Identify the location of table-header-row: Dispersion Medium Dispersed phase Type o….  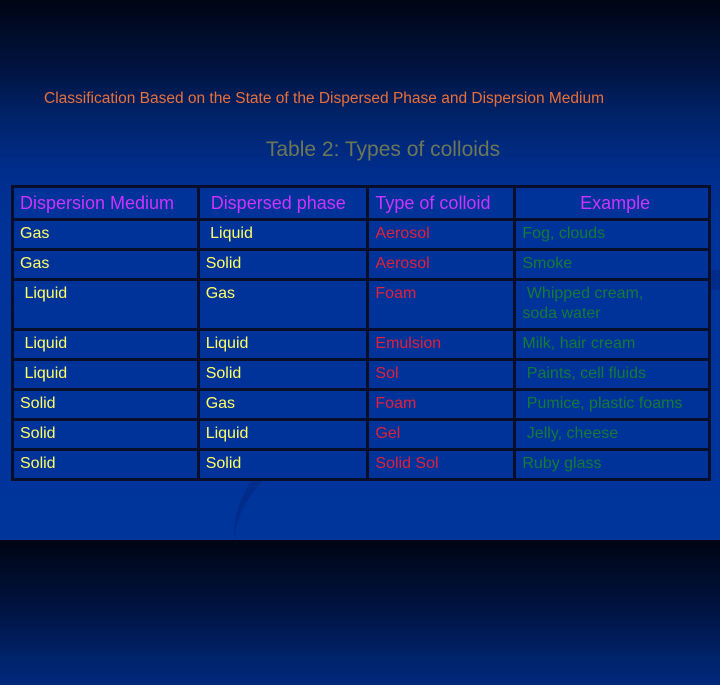
(361, 203).